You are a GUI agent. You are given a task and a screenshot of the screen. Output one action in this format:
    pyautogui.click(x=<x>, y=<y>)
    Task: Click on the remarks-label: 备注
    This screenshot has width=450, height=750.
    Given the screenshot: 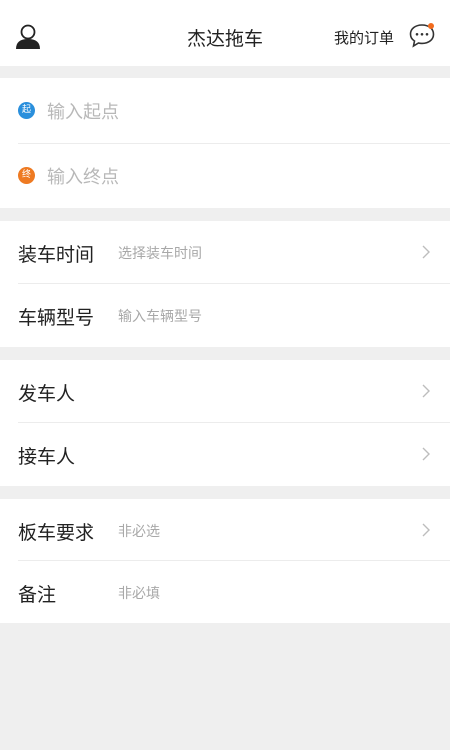 What is the action you would take?
    pyautogui.click(x=37, y=595)
    